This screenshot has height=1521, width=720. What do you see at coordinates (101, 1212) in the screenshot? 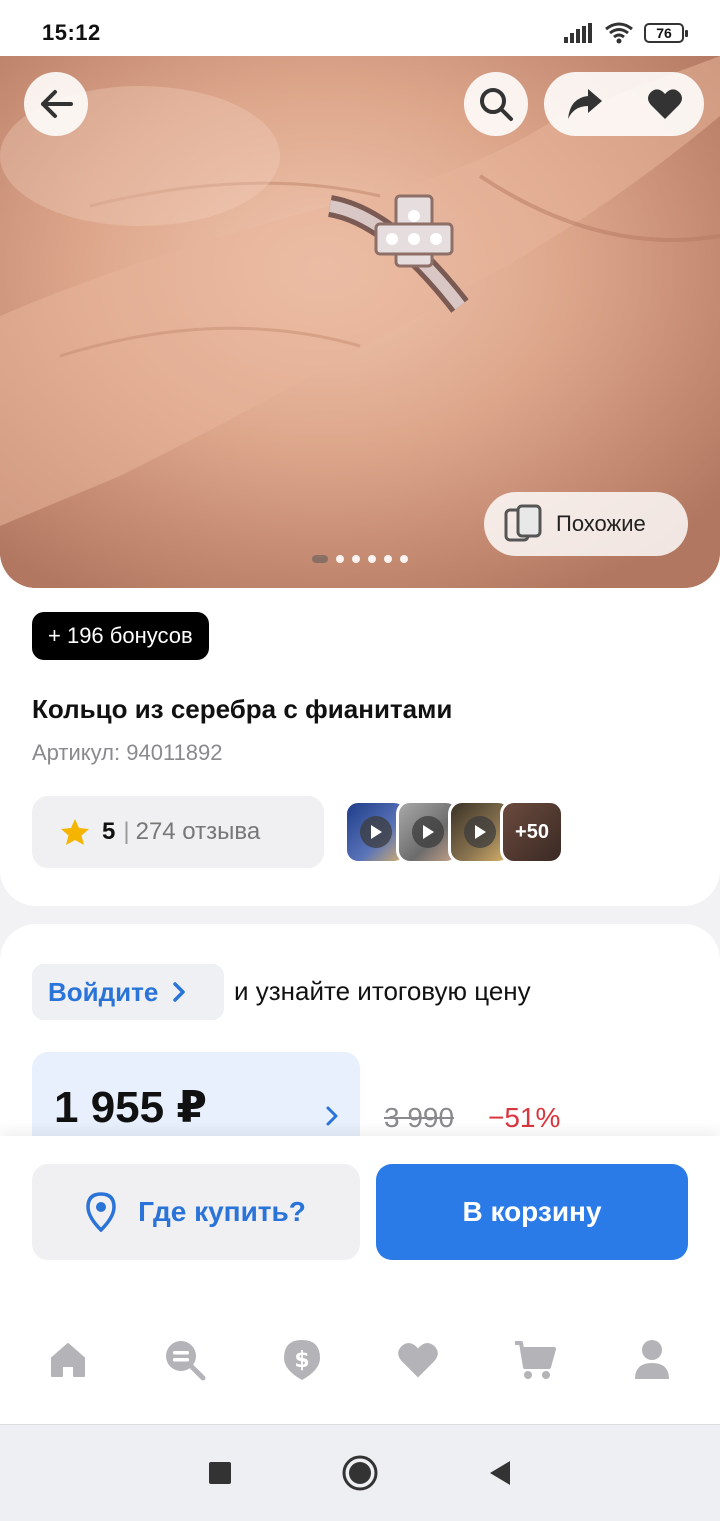
I see `location-pin-icon` at bounding box center [101, 1212].